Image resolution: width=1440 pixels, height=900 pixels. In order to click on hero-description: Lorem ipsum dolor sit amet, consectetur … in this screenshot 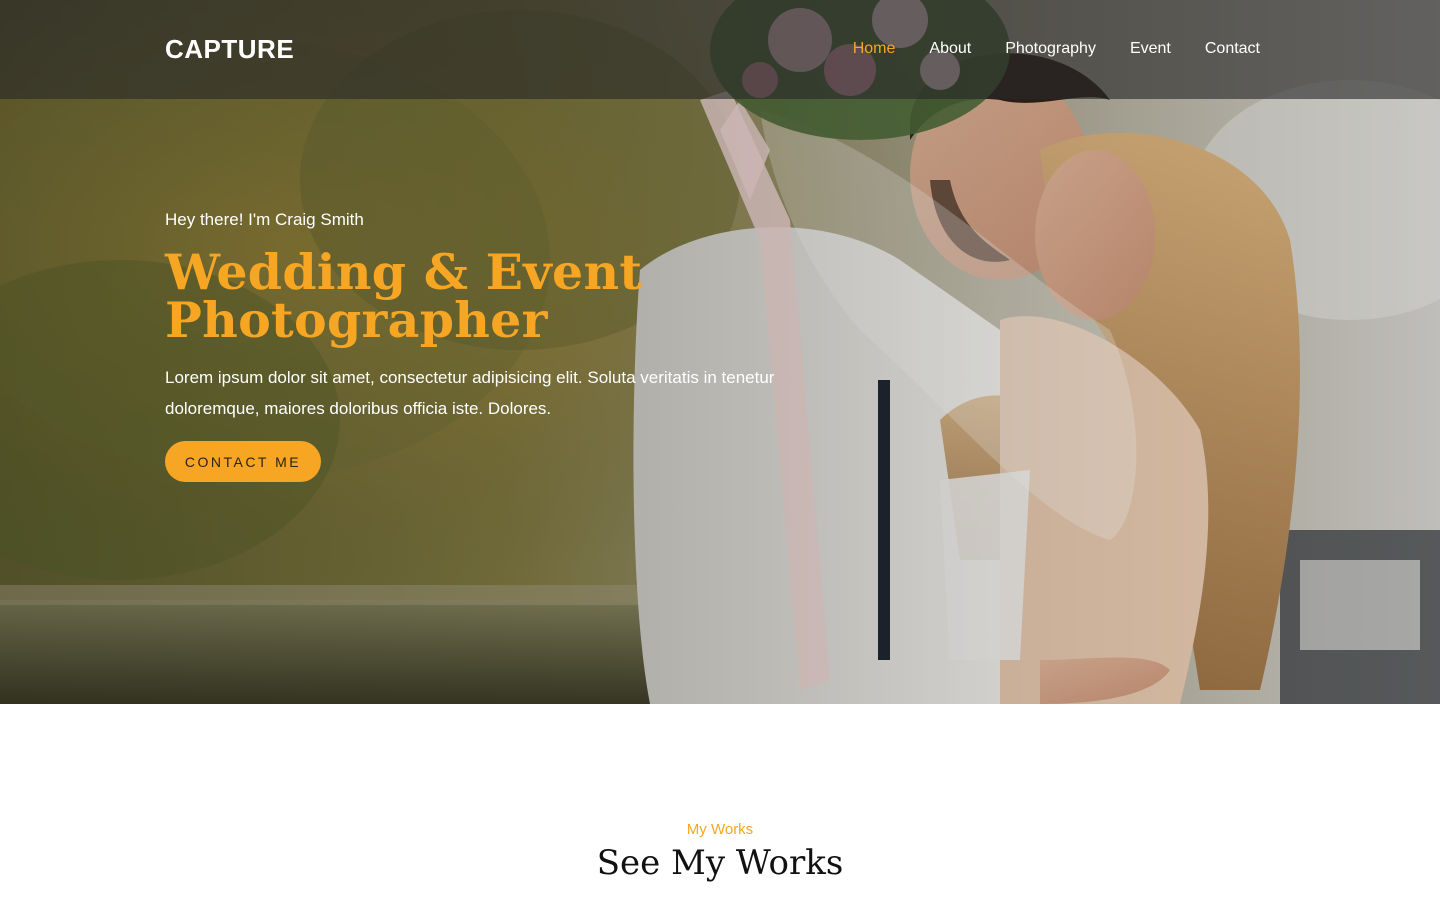, I will do `click(470, 393)`.